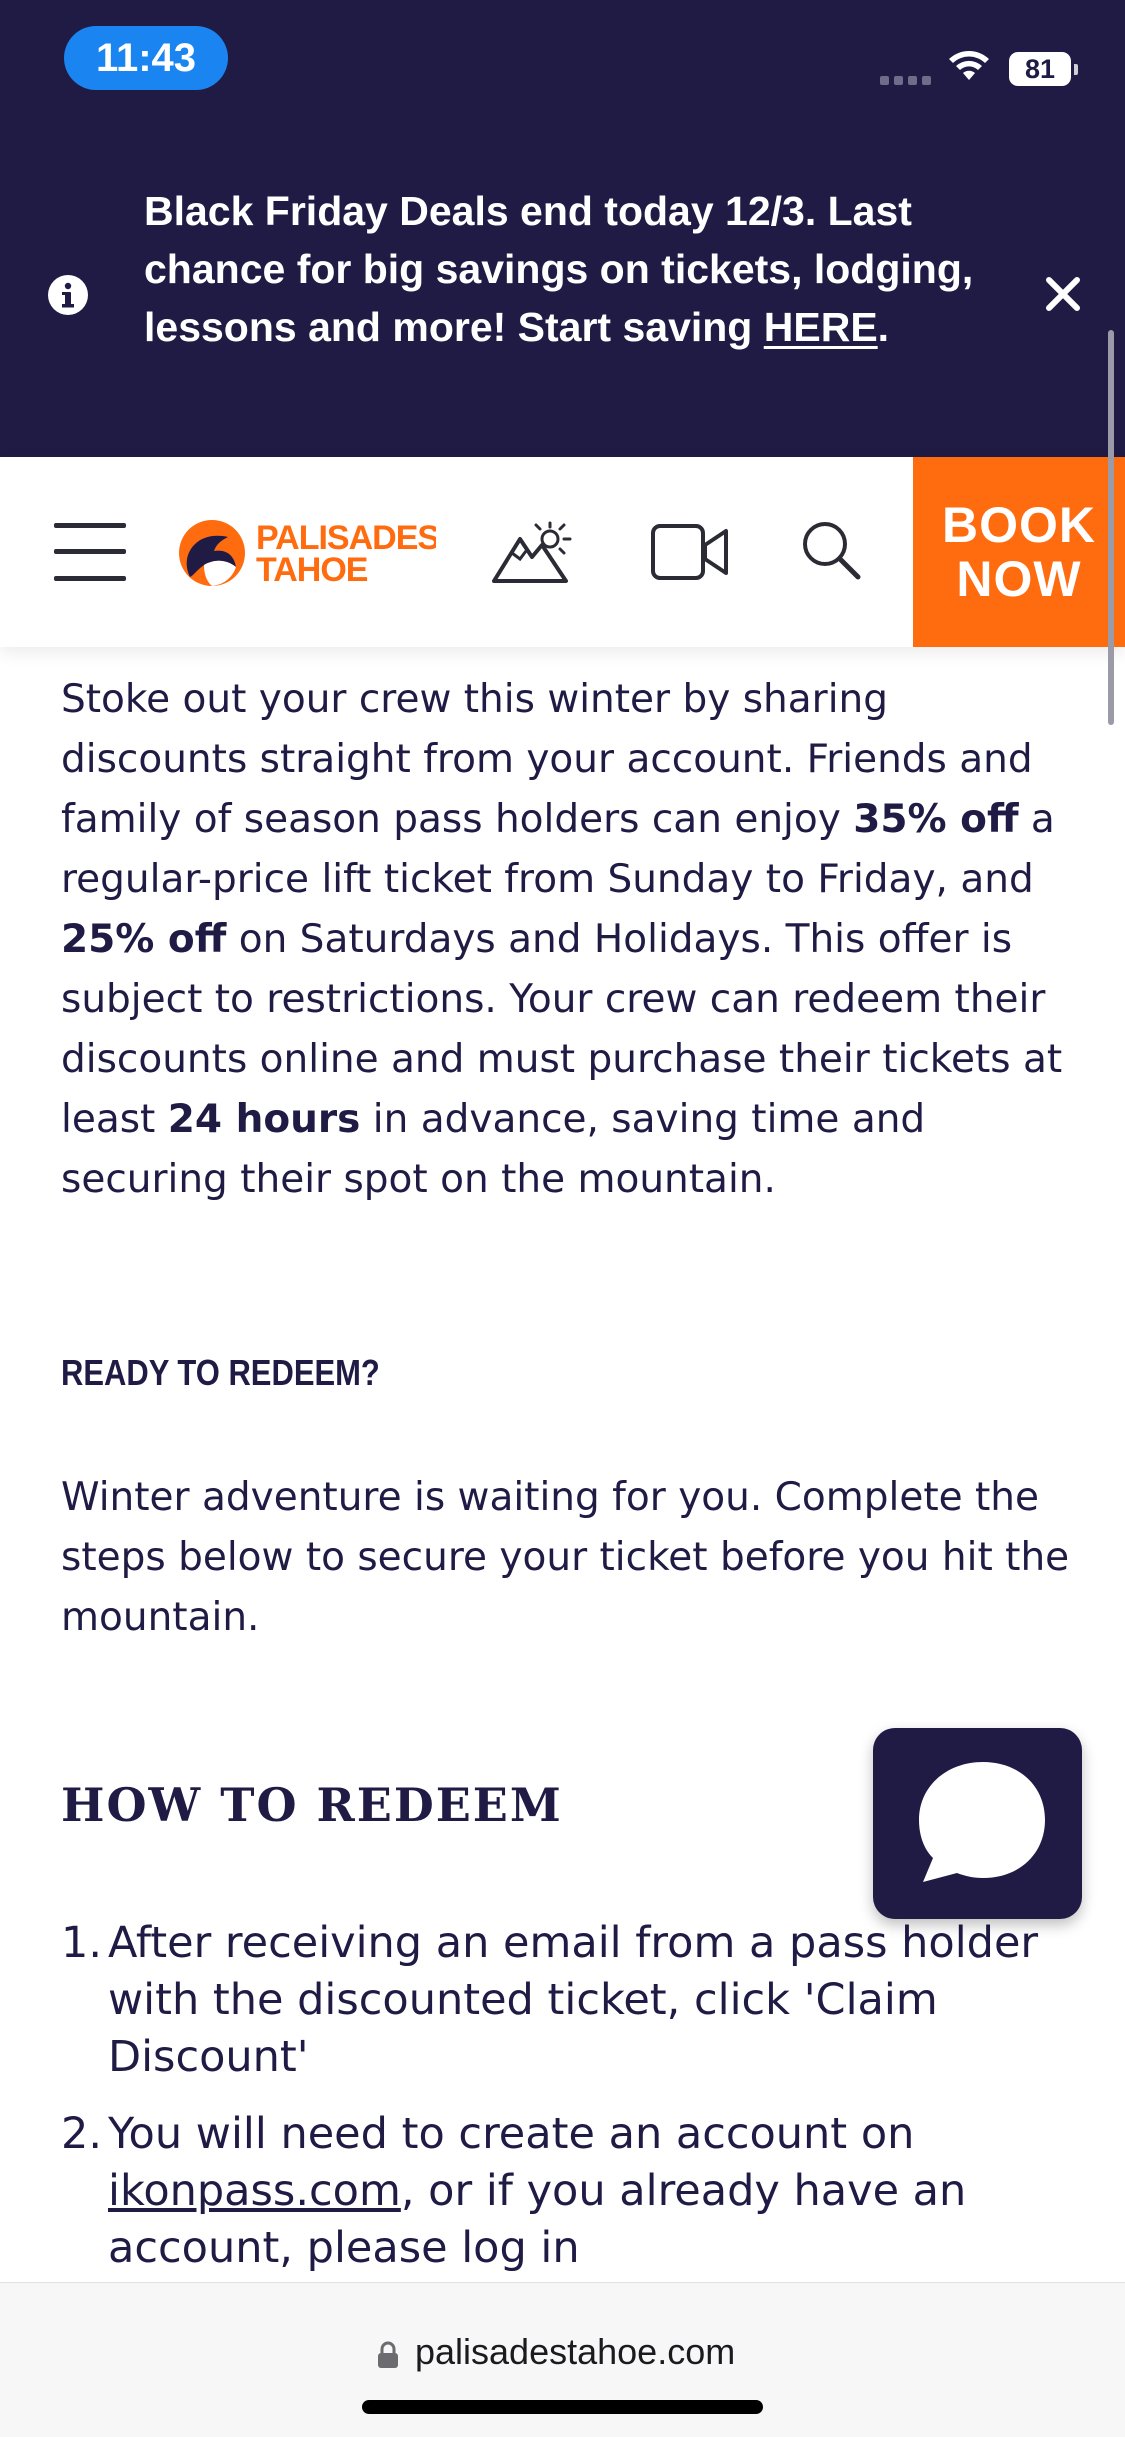  I want to click on site-header: PALISADES TAHOE BOOK NOW, so click(562, 552).